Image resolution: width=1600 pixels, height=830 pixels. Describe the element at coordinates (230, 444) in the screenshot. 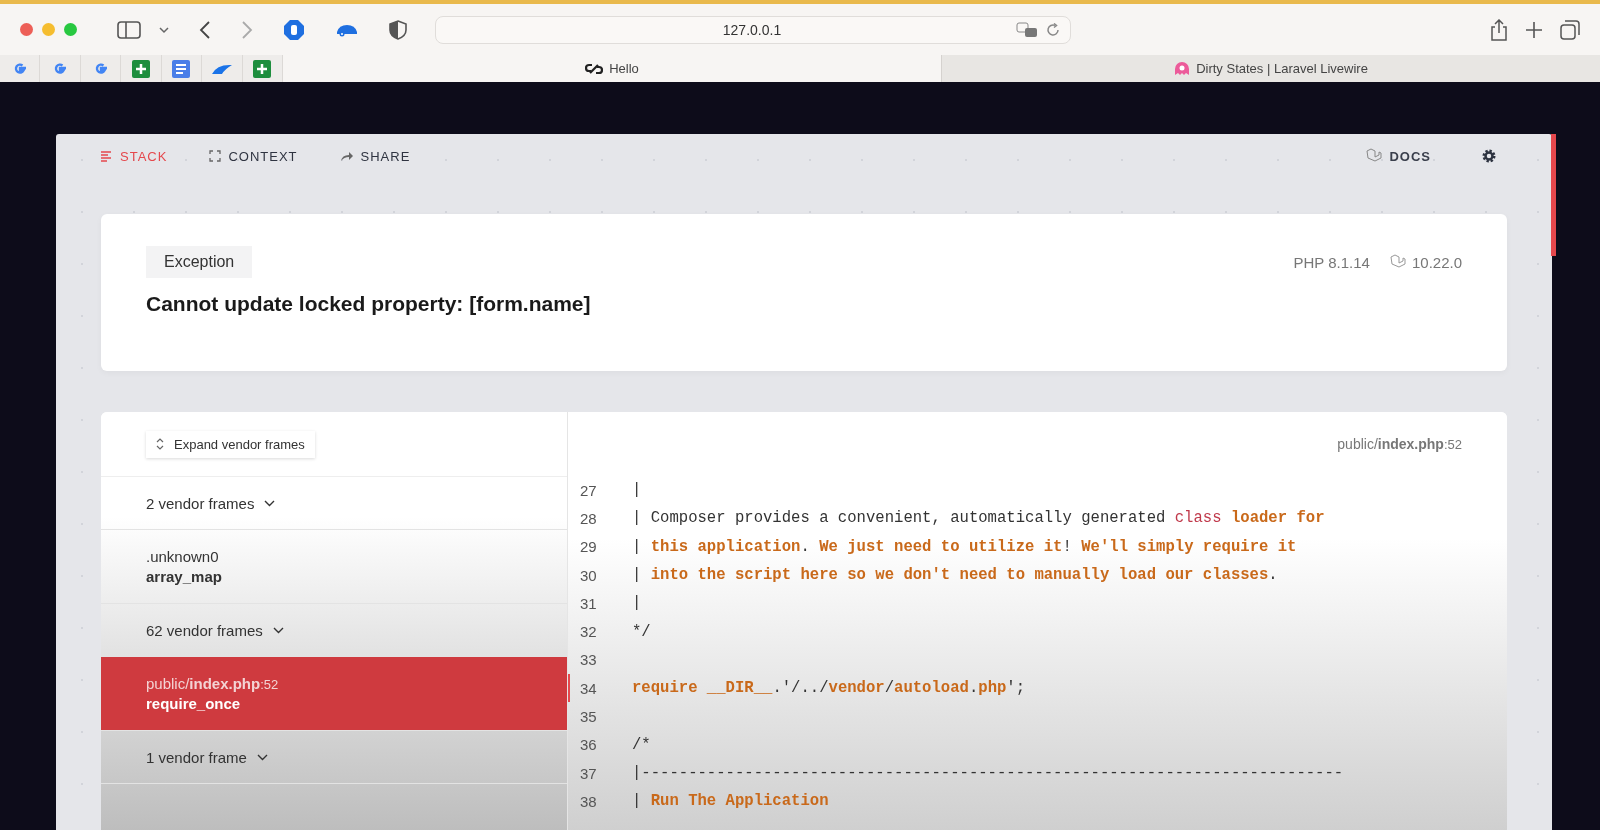

I see `expand-vendor-frames-button: Expand vendor frames` at that location.